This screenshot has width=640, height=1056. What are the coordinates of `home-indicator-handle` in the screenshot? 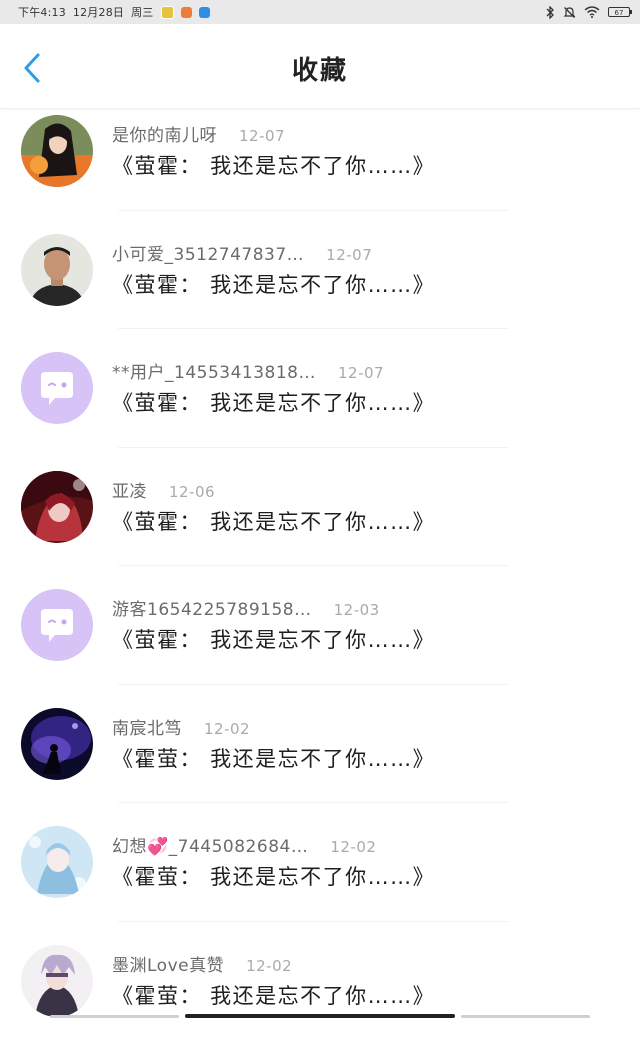 It's located at (320, 1016).